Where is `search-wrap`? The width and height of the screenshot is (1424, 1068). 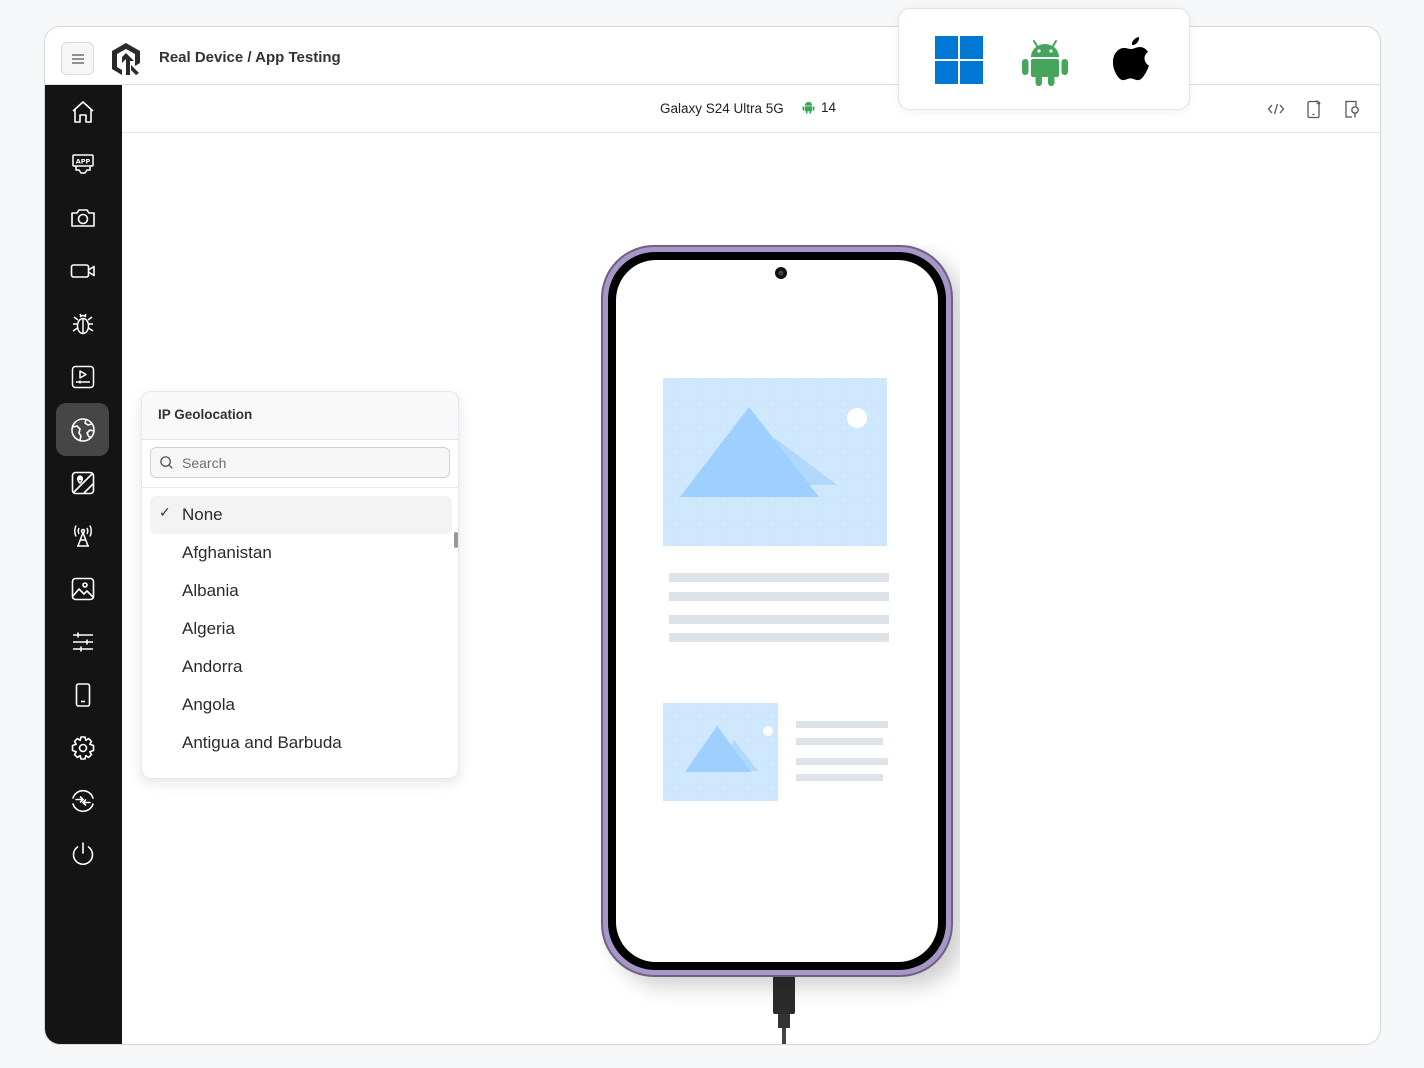
search-wrap is located at coordinates (300, 464).